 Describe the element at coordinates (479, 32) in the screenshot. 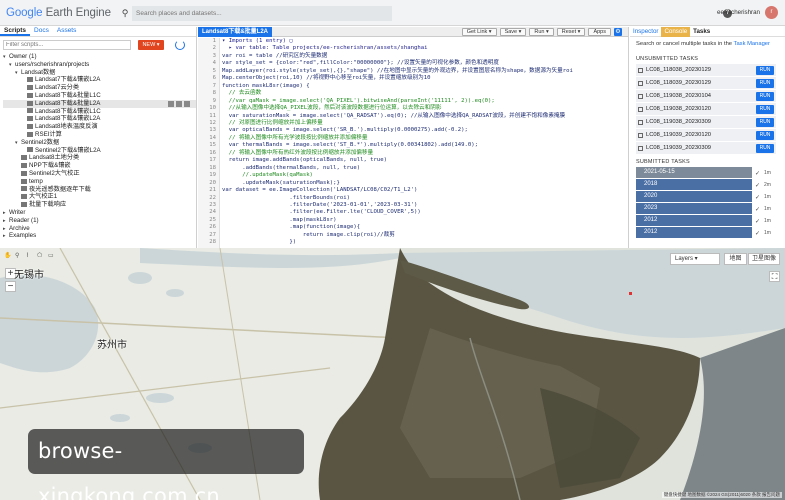

I see `get-link-button: Get Link ▾` at that location.